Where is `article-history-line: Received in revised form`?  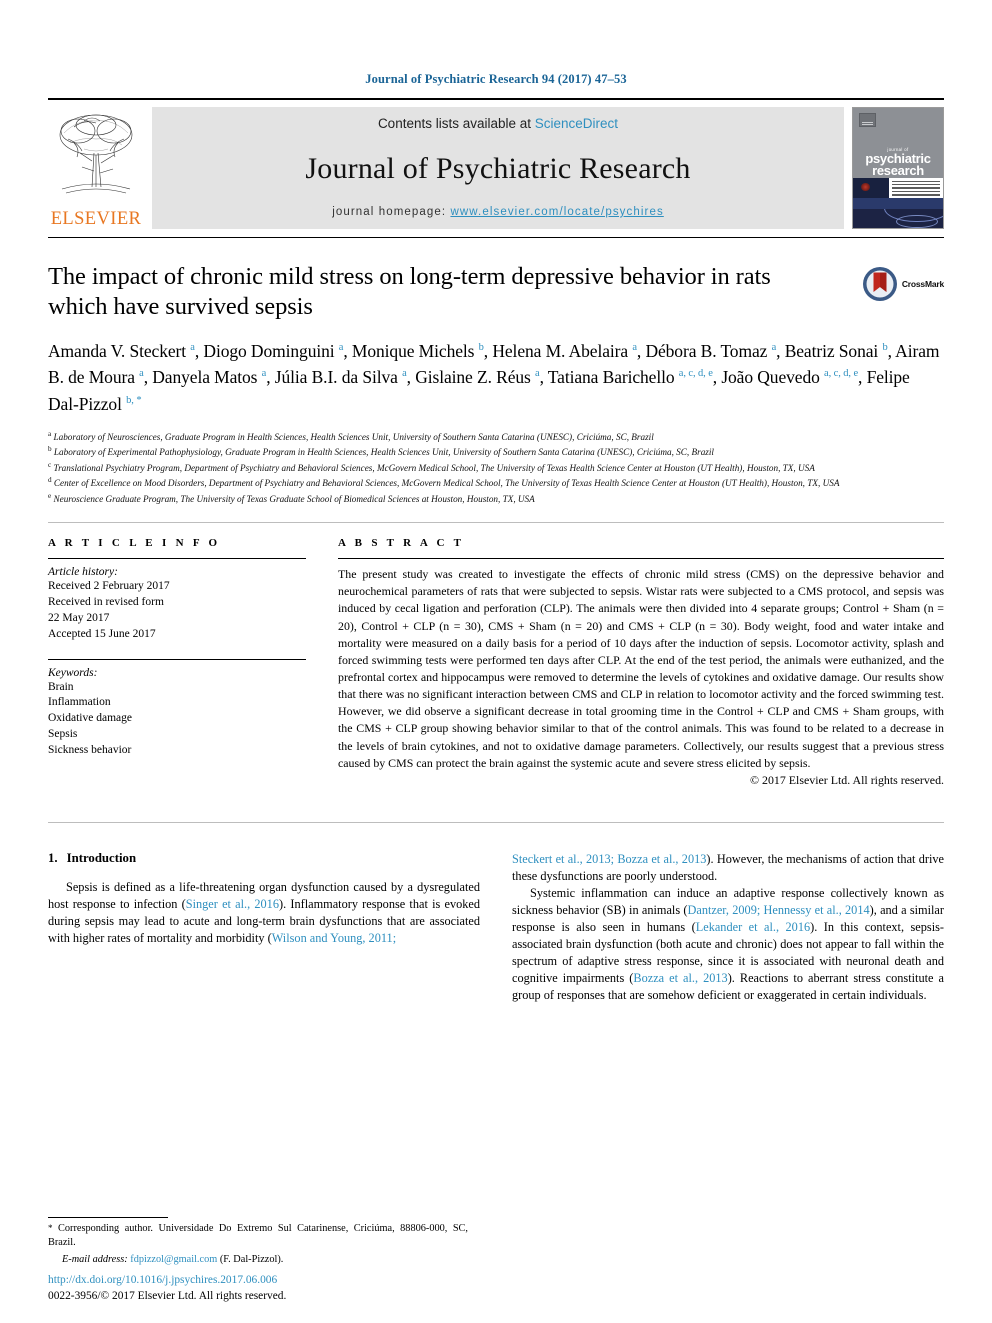
article-history-line: Received in revised form is located at coordinates (106, 602).